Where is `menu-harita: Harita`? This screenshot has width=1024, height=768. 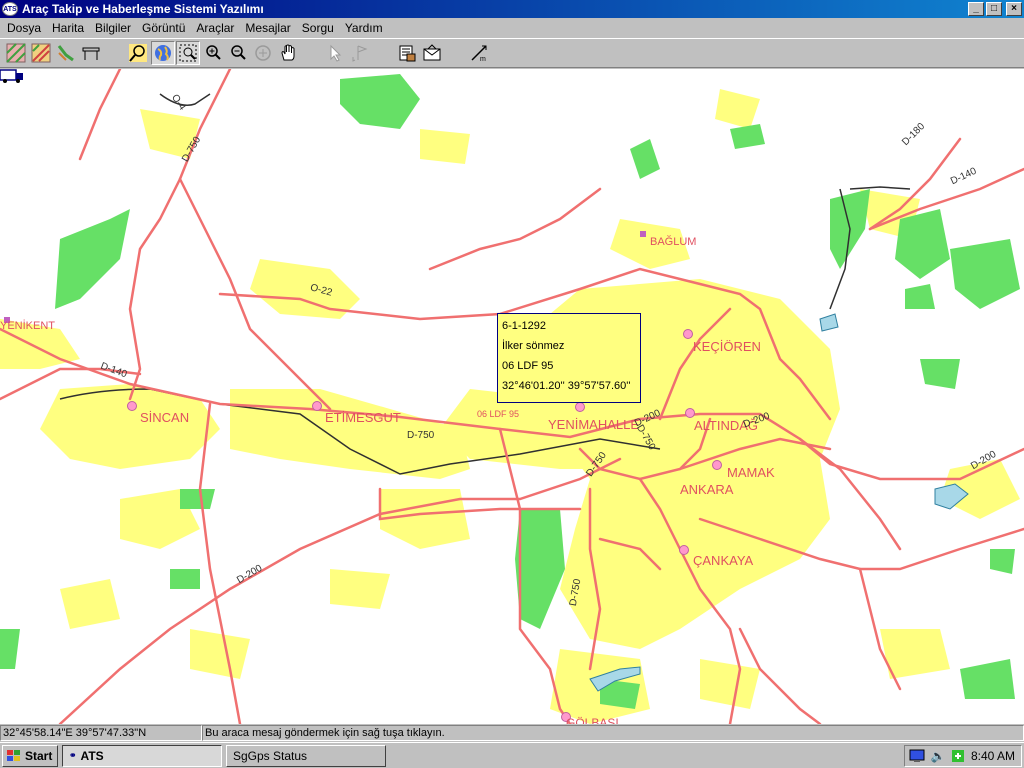
menu-harita: Harita is located at coordinates (68, 28).